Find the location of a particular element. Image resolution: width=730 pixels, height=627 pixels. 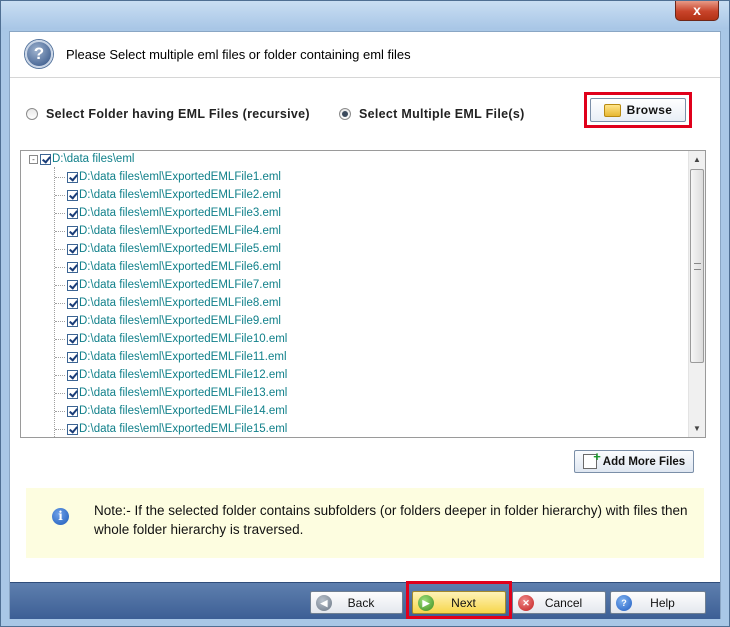

tree-file-node: D:\data files\eml\ExportedEMLFile3.eml is located at coordinates (168, 213).